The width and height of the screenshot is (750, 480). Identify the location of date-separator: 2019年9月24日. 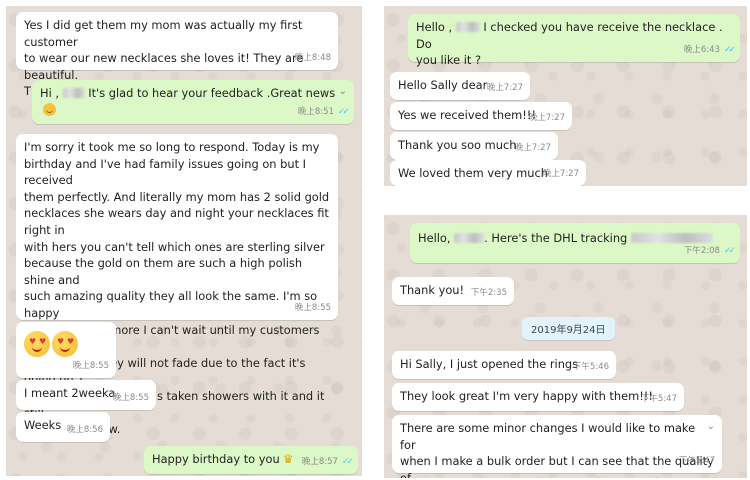
(568, 328).